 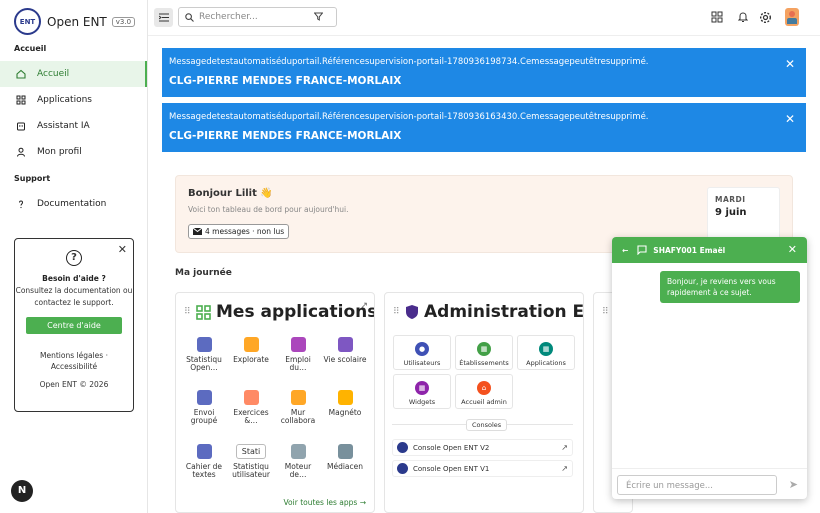 I want to click on chat-bubble-icon, so click(x=642, y=250).